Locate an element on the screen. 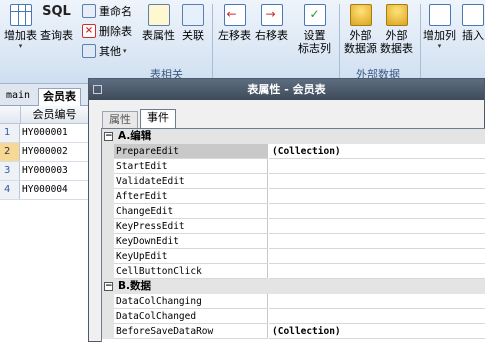 The height and width of the screenshot is (342, 485). property-row: AfterEdit is located at coordinates (293, 196).